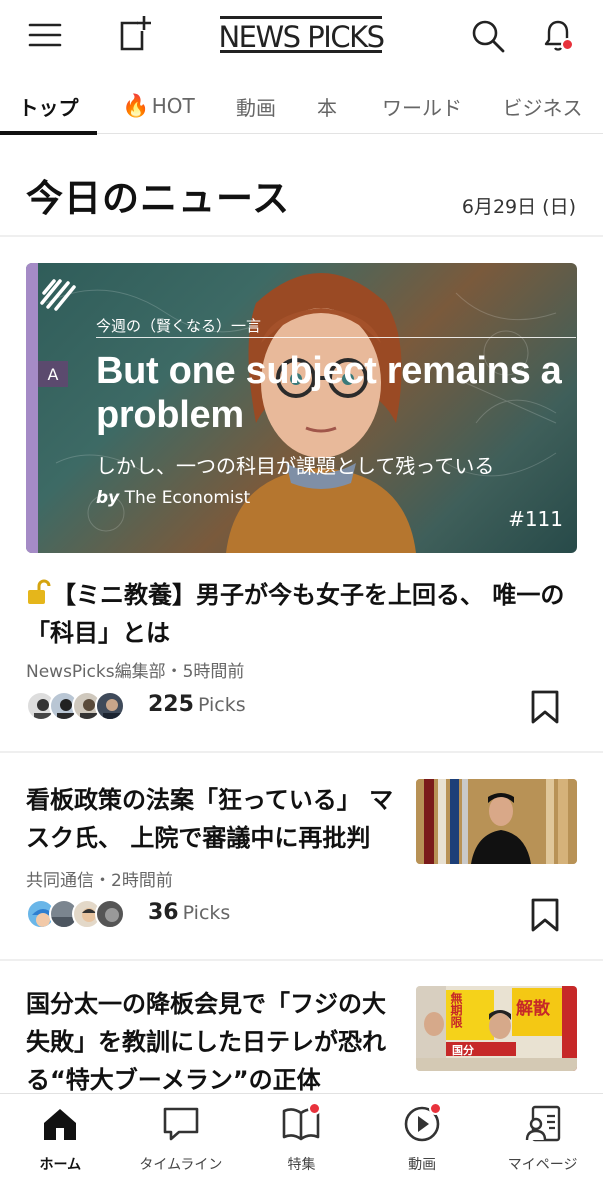 The width and height of the screenshot is (603, 1200). Describe the element at coordinates (32, 408) in the screenshot. I see `feature-accent-bar` at that location.